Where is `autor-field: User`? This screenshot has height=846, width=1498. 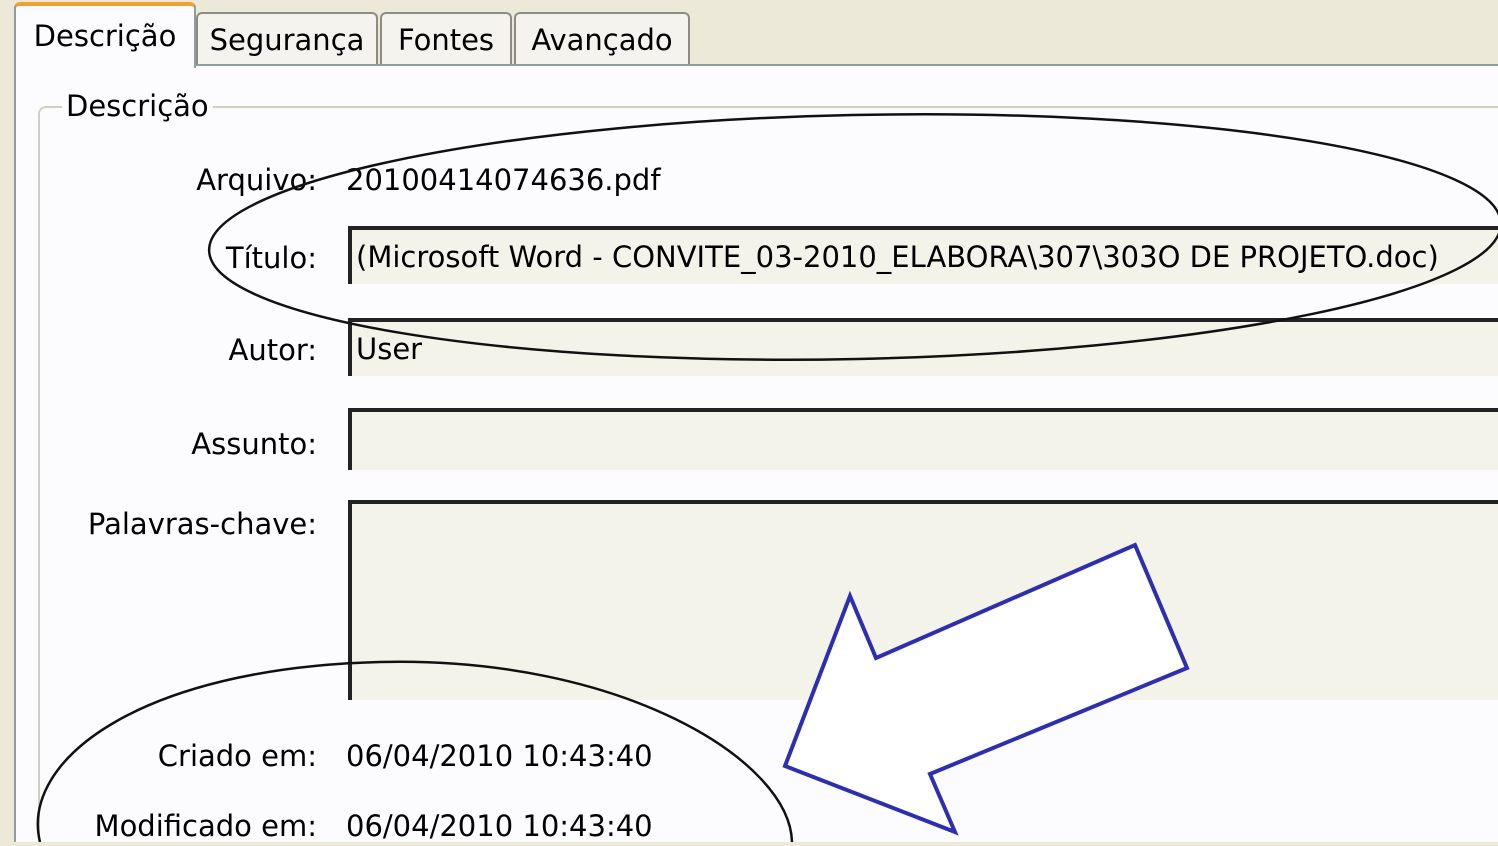
autor-field: User is located at coordinates (923, 347).